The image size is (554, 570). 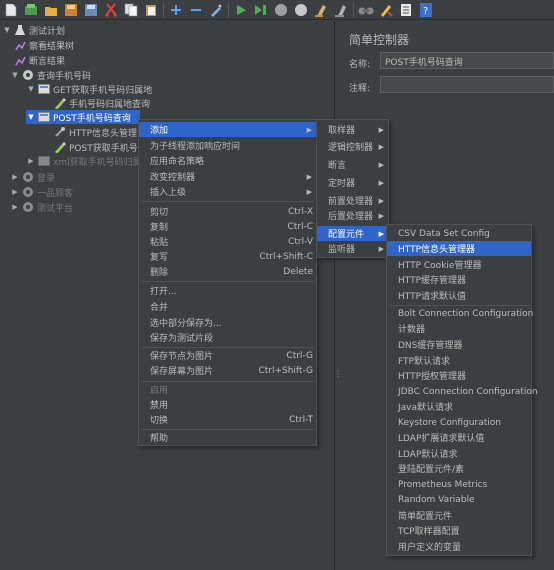 What do you see at coordinates (459, 530) in the screenshot?
I see `menu-item-tcp-sampler-config: TCP取样器配置` at bounding box center [459, 530].